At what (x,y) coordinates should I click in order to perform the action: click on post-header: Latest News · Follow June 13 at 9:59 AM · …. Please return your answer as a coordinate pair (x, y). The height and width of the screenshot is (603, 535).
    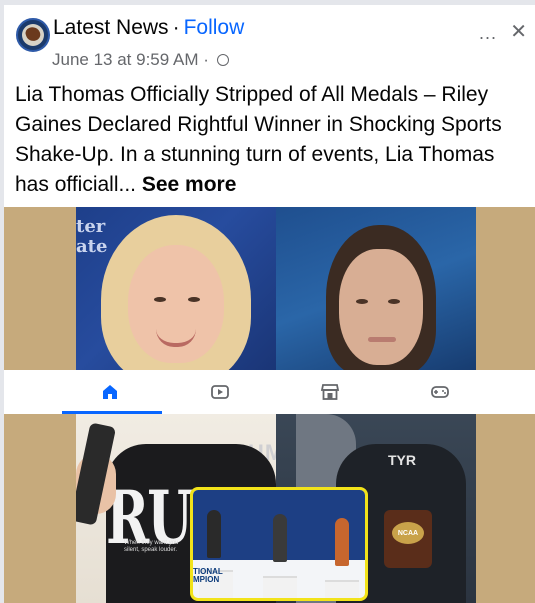
    Looking at the image, I should click on (269, 40).